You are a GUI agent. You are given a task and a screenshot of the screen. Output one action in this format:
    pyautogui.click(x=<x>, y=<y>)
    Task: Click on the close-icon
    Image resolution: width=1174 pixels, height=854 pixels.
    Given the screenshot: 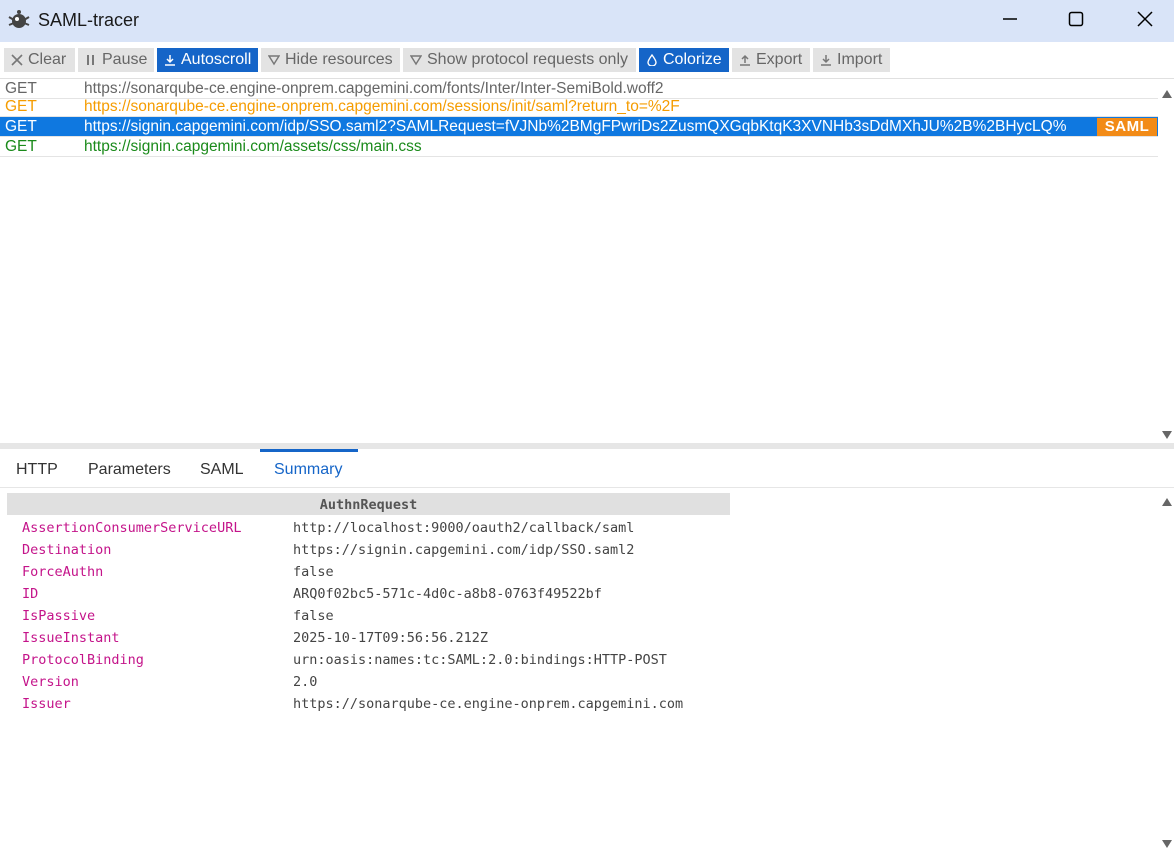 What is the action you would take?
    pyautogui.click(x=1145, y=21)
    